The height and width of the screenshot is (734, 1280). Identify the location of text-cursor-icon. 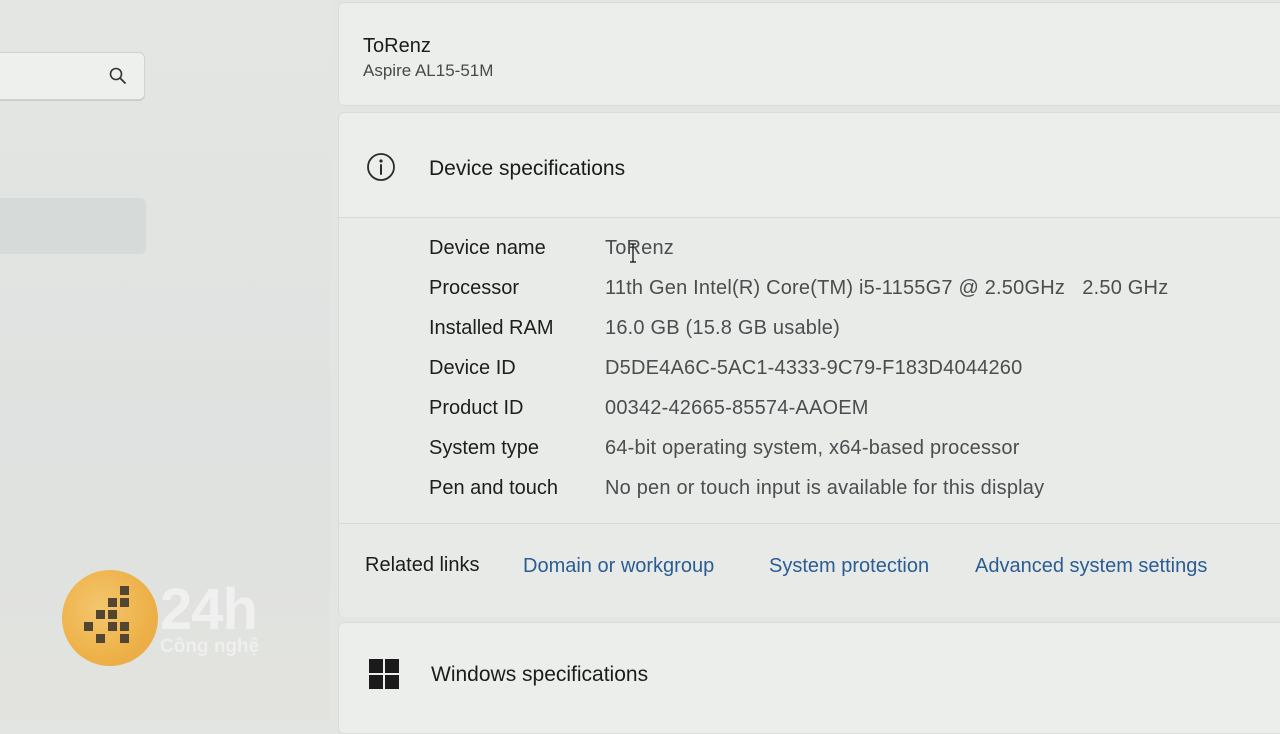
(633, 253).